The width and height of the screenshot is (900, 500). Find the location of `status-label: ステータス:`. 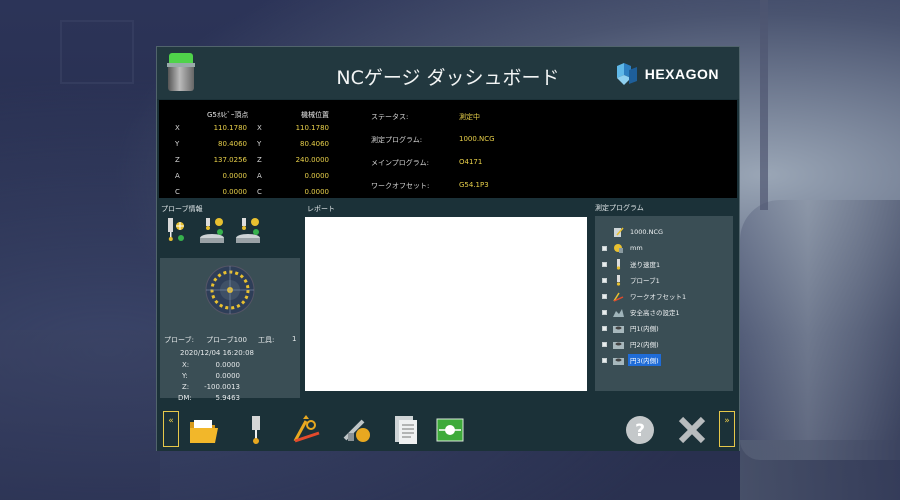

status-label: ステータス: is located at coordinates (390, 117).